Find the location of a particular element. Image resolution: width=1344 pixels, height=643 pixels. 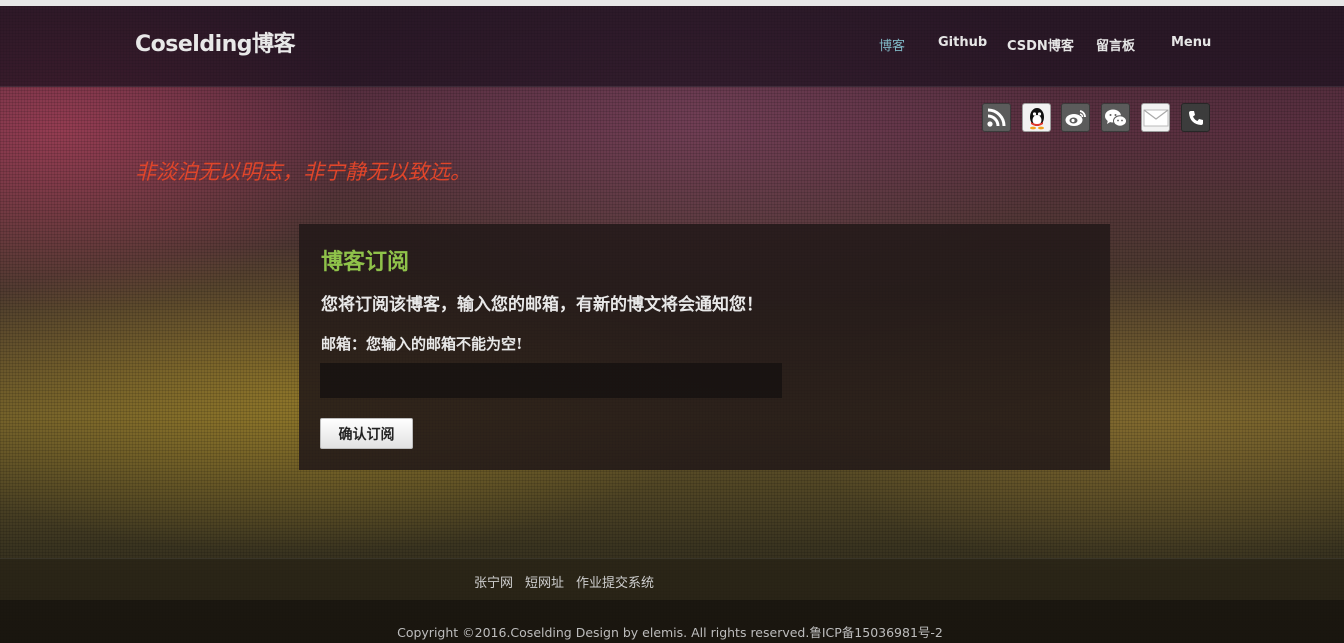

phone-icon is located at coordinates (1195, 117).